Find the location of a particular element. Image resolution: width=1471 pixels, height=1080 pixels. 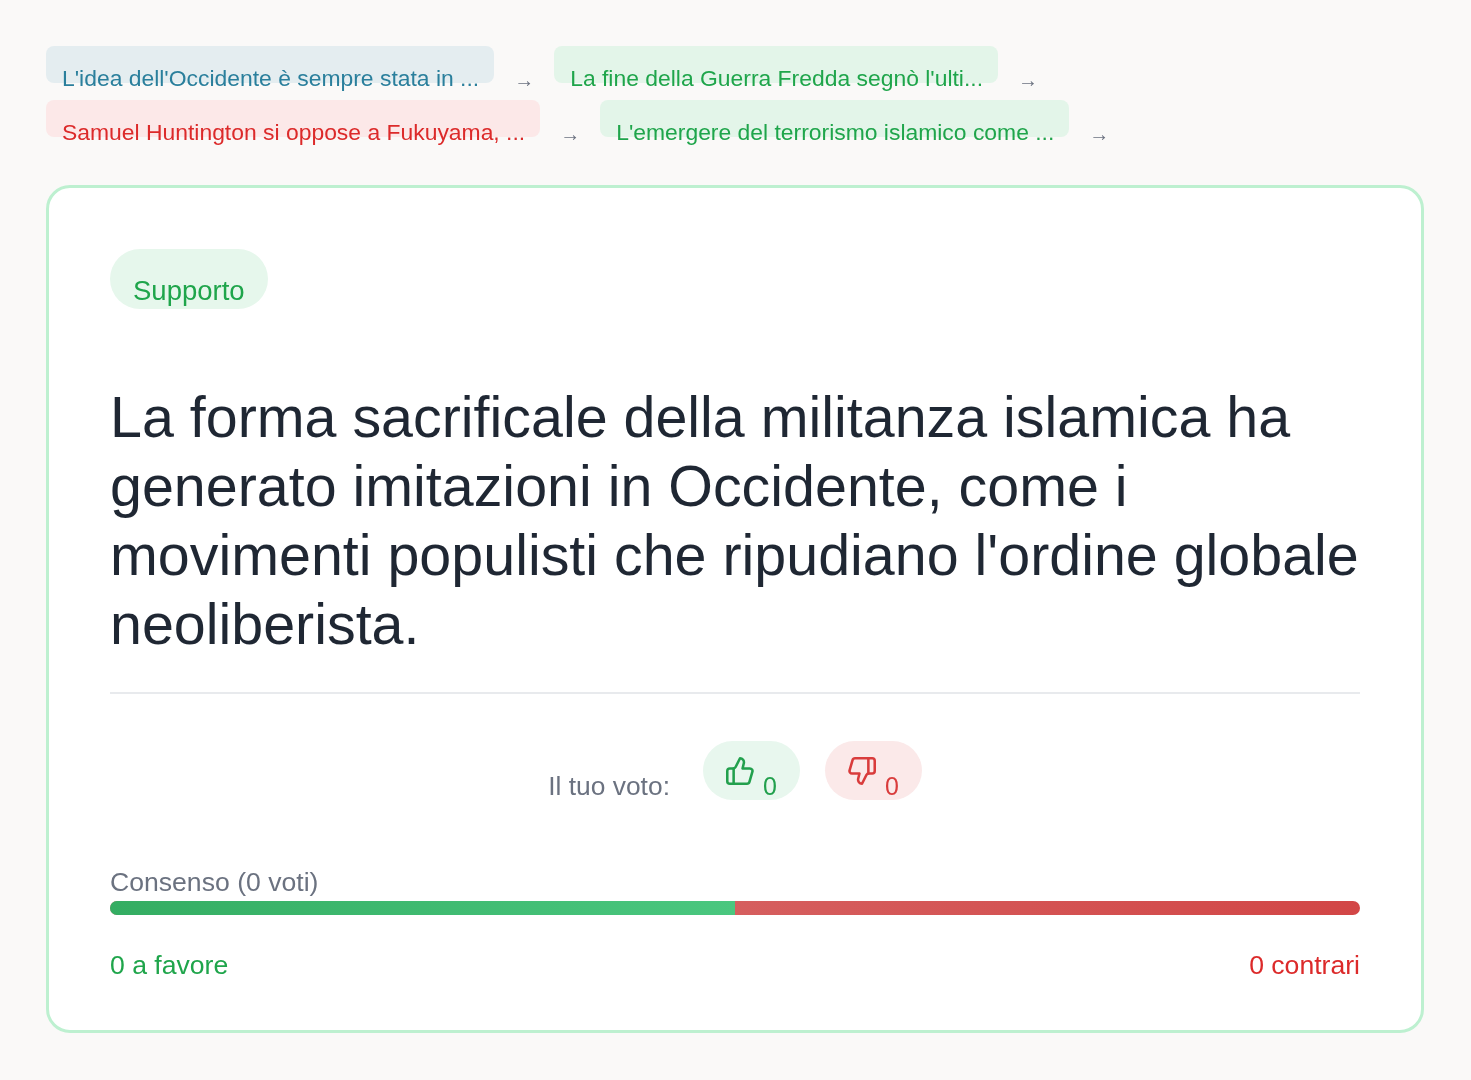

thumbs-up-icon is located at coordinates (739, 771).